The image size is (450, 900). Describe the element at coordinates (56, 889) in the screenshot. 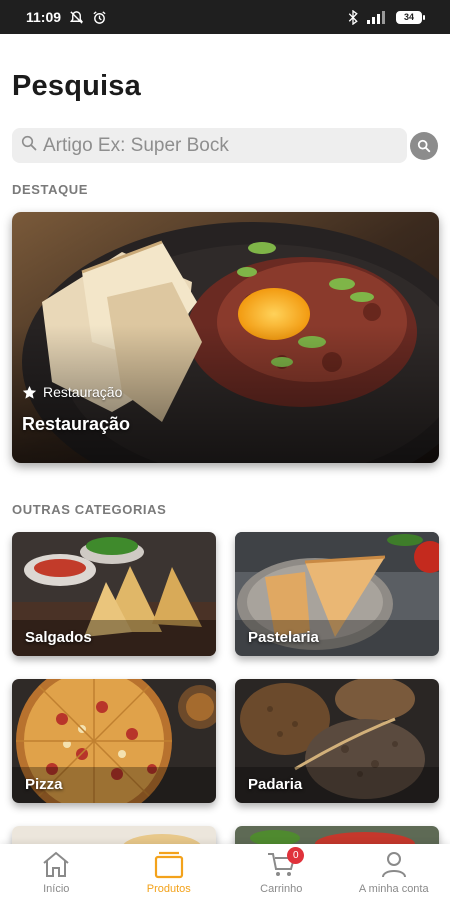

I see `tab-label: Início` at that location.